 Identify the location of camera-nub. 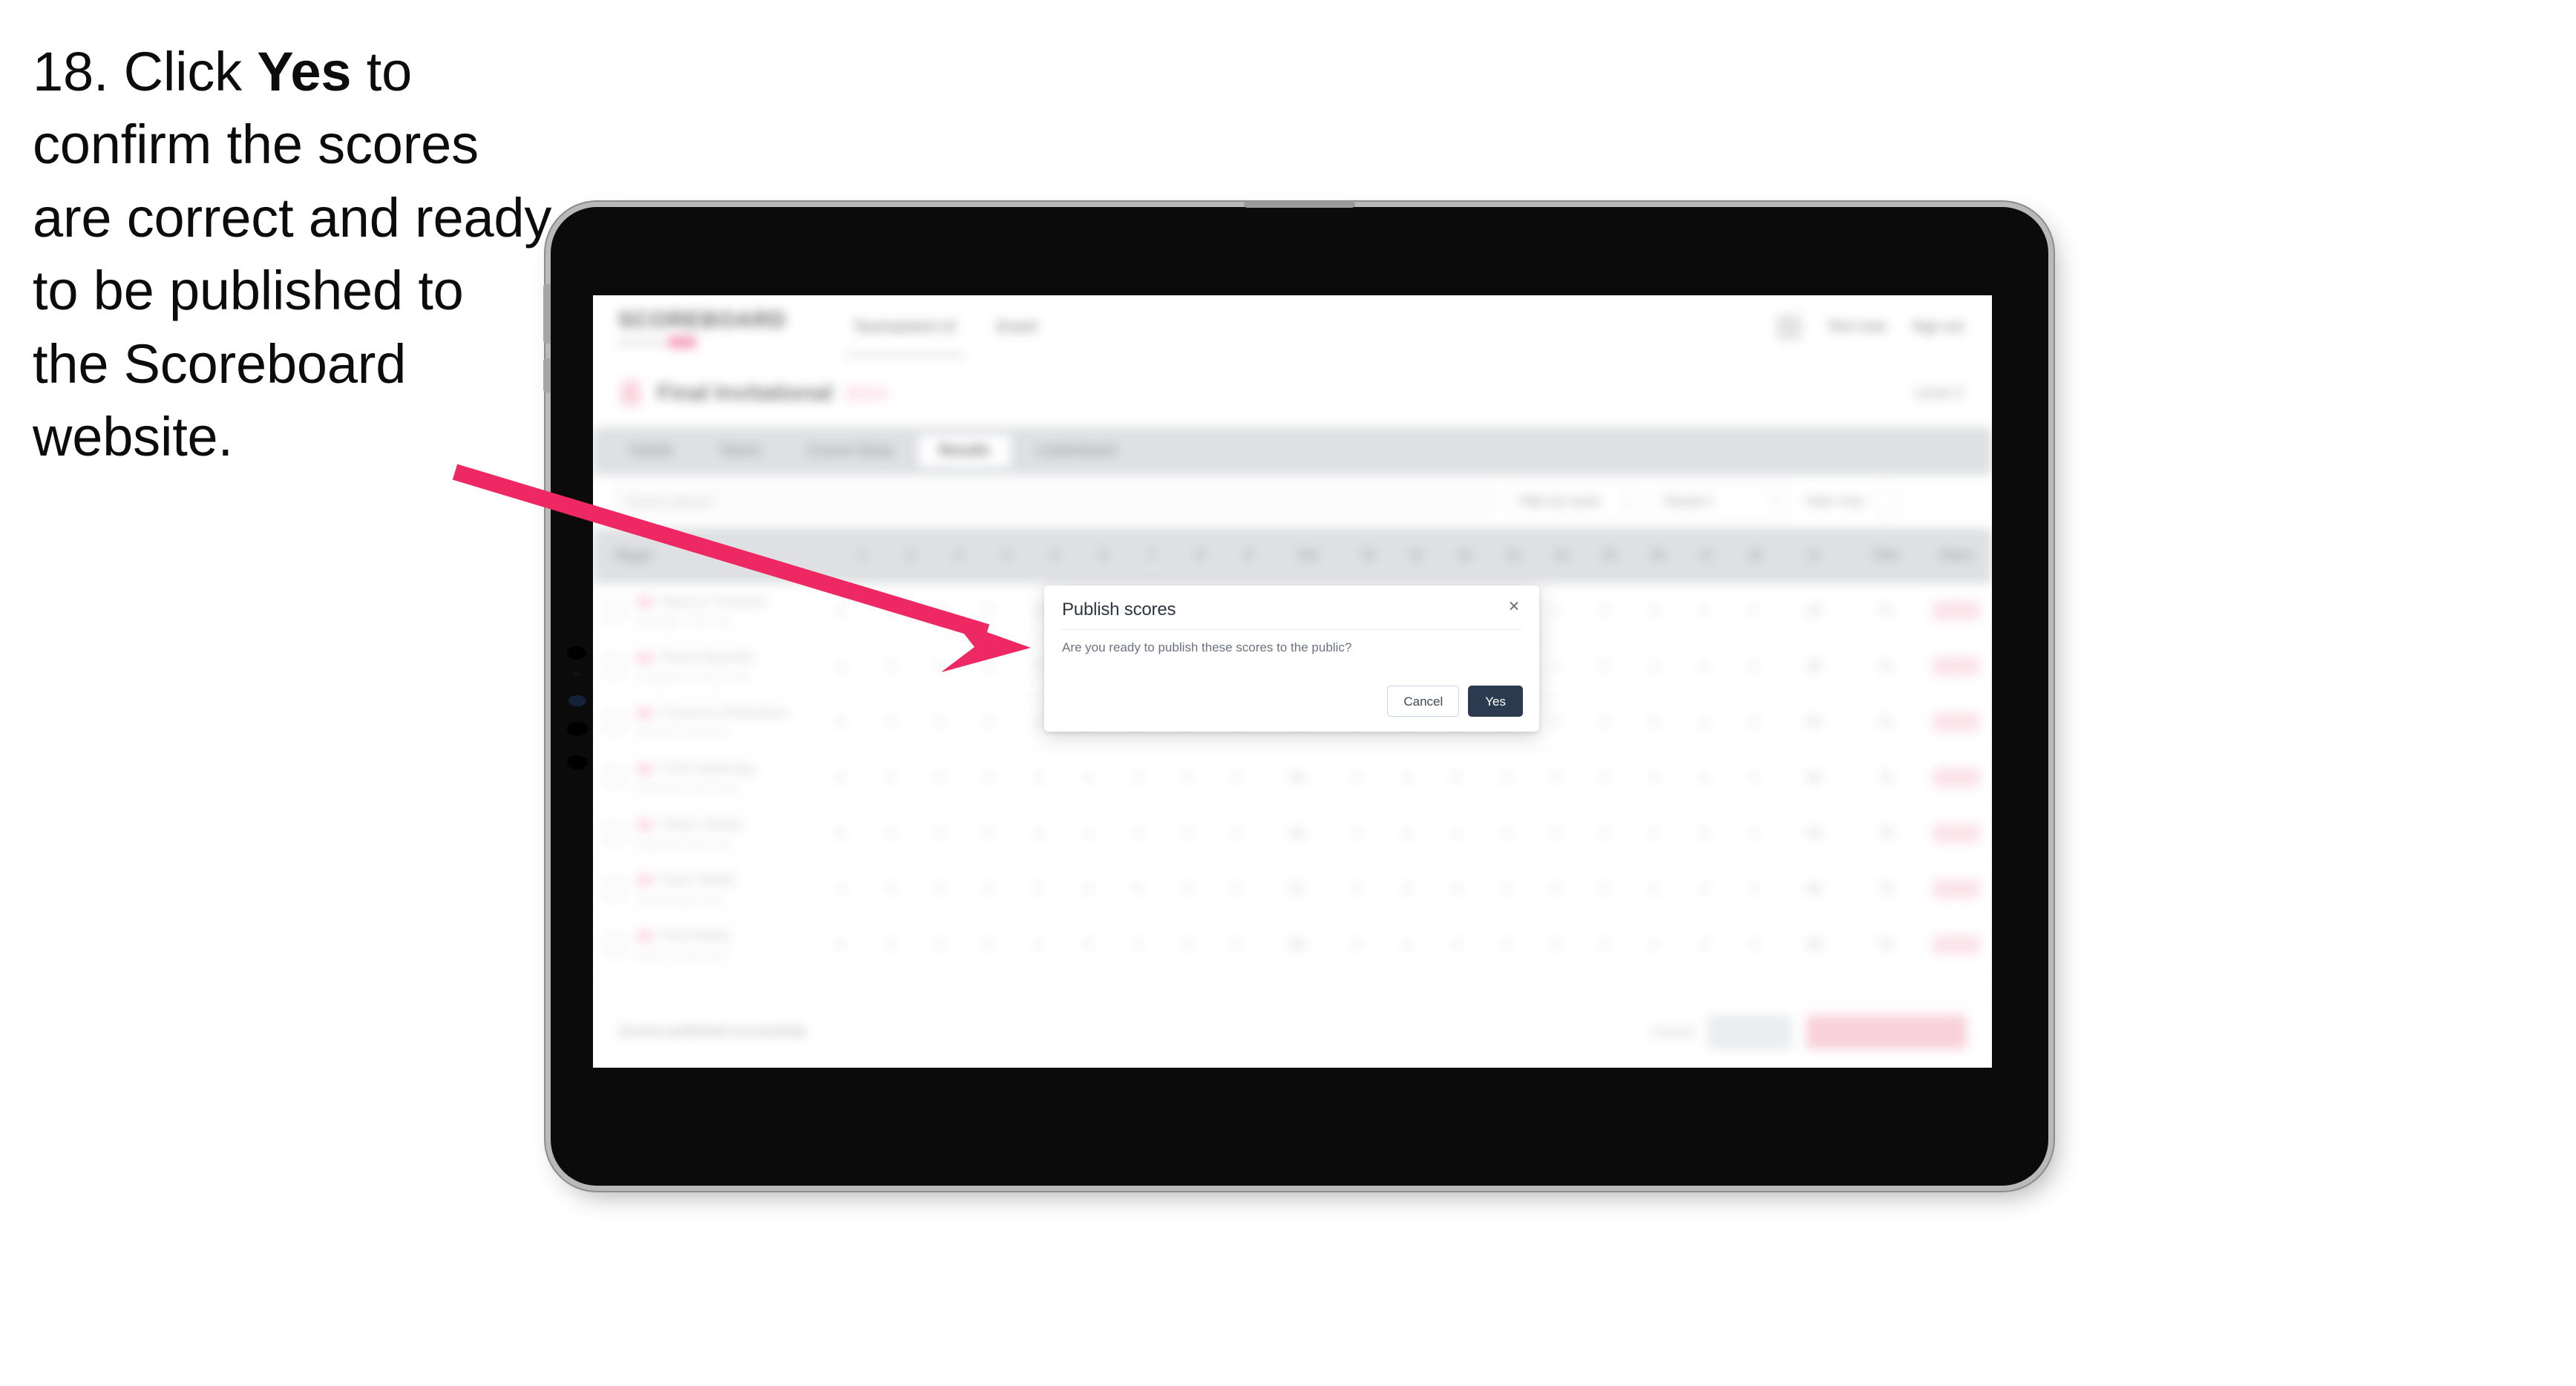
(1299, 205).